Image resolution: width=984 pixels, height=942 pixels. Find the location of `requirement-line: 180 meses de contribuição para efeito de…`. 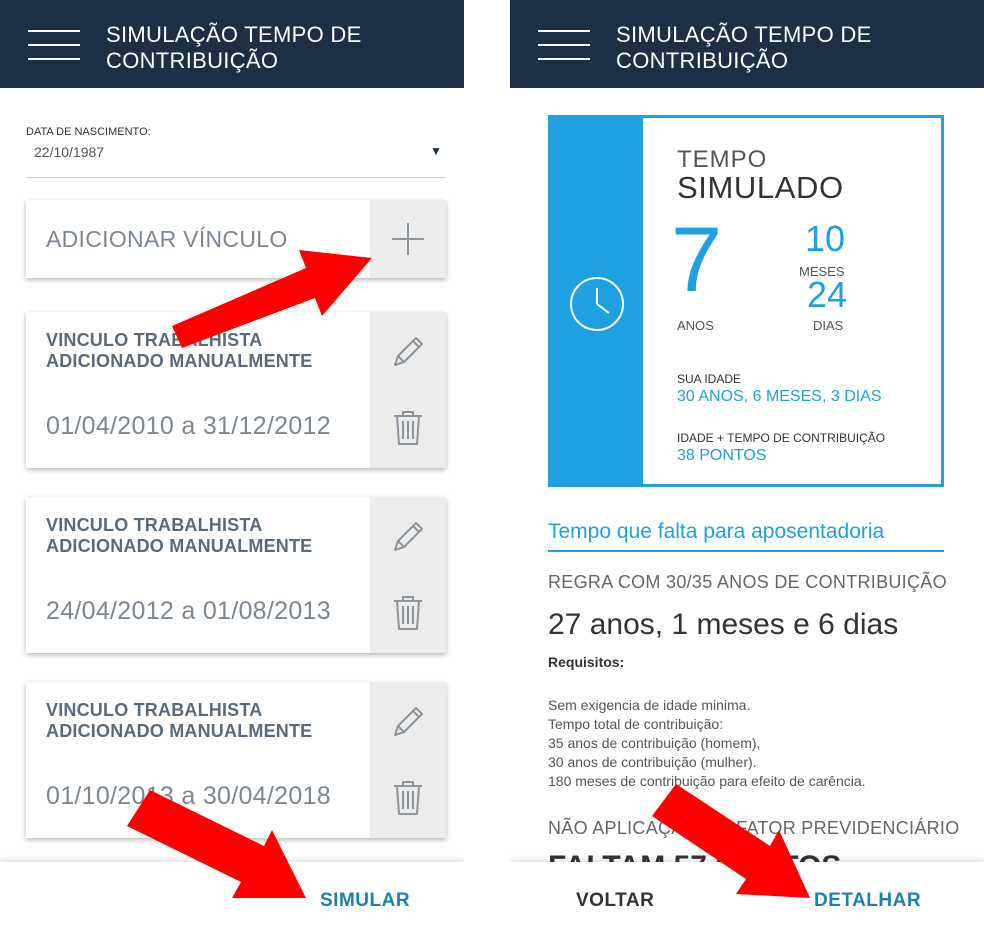

requirement-line: 180 meses de contribuição para efeito de… is located at coordinates (707, 781).